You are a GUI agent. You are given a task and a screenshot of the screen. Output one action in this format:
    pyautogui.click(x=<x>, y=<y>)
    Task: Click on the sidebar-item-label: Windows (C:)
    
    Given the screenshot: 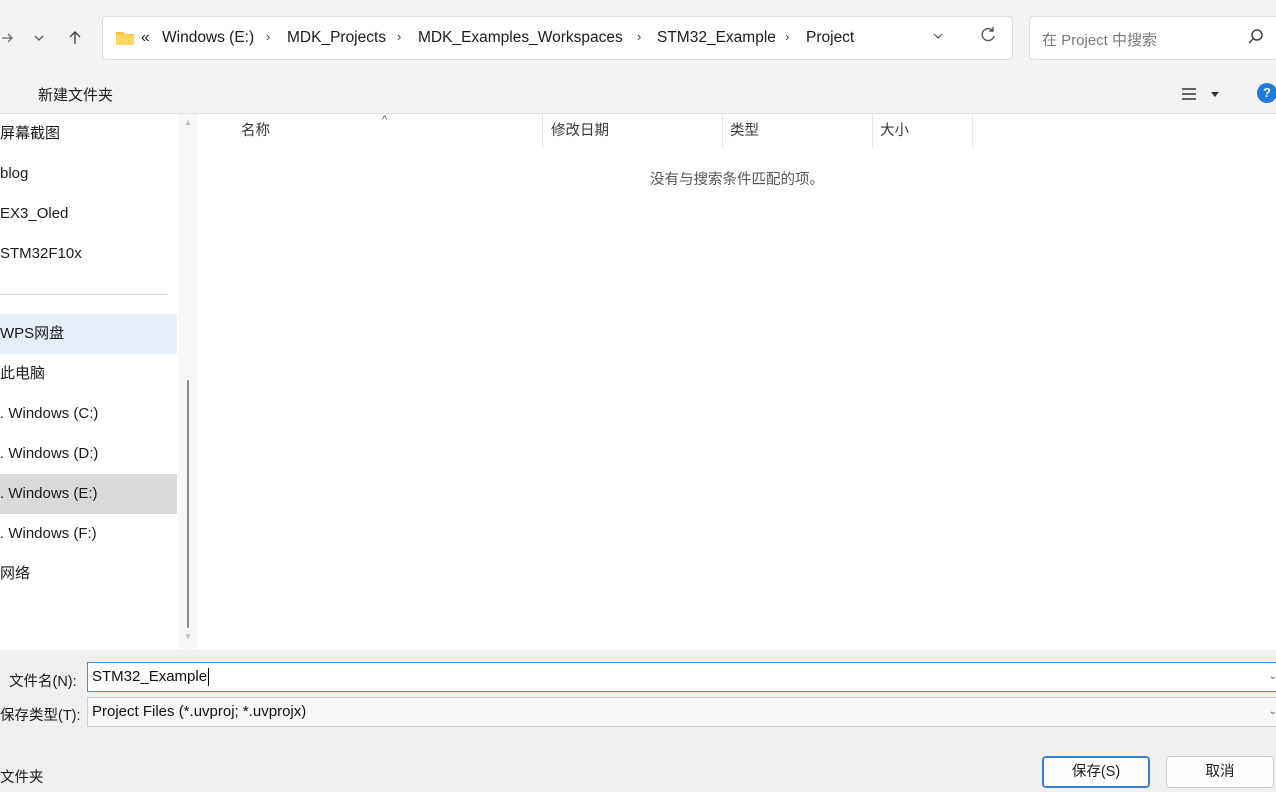 What is the action you would take?
    pyautogui.click(x=53, y=413)
    